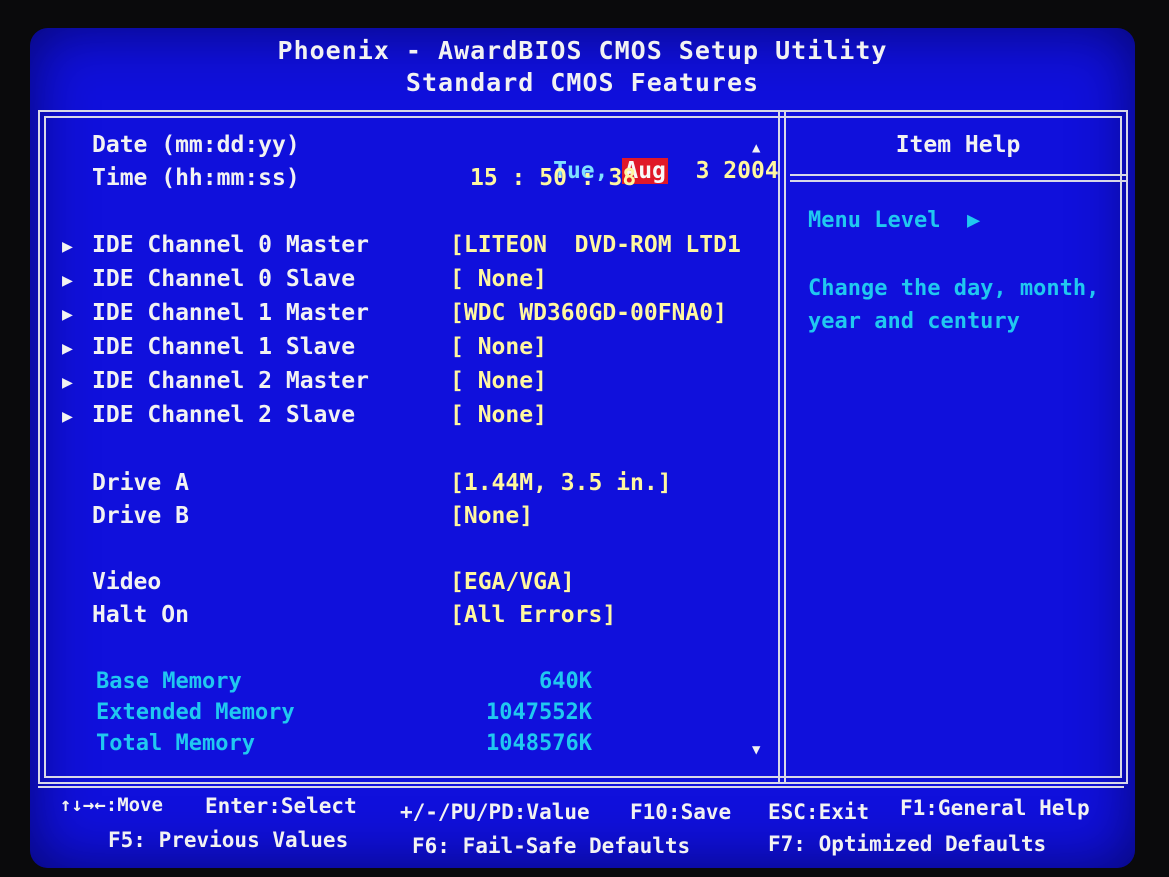 The width and height of the screenshot is (1169, 877). What do you see at coordinates (512, 582) in the screenshot?
I see `video-value: [EGA/VGA]` at bounding box center [512, 582].